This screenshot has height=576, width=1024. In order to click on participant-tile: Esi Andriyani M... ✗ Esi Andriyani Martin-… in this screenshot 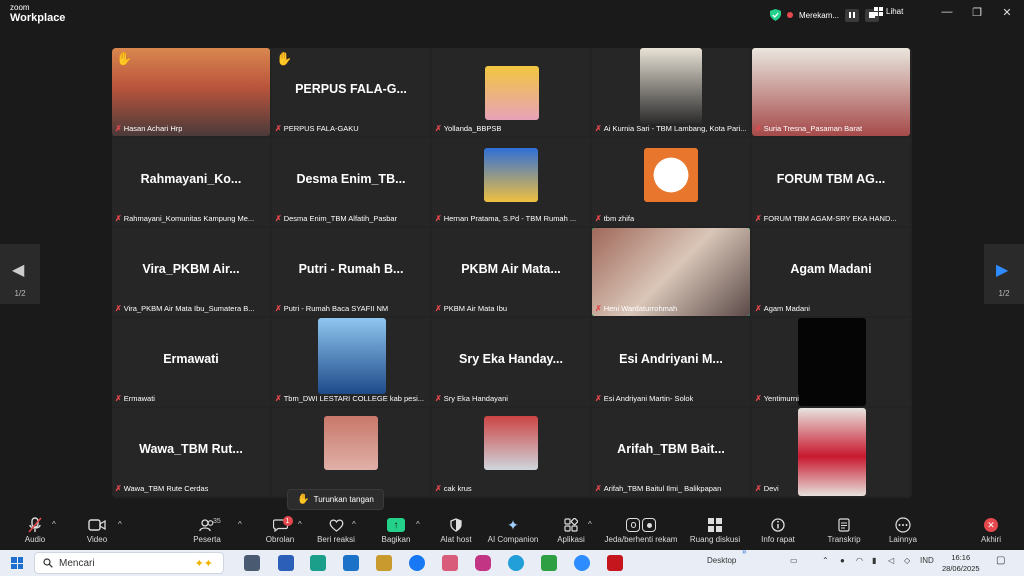, I will do `click(671, 362)`.